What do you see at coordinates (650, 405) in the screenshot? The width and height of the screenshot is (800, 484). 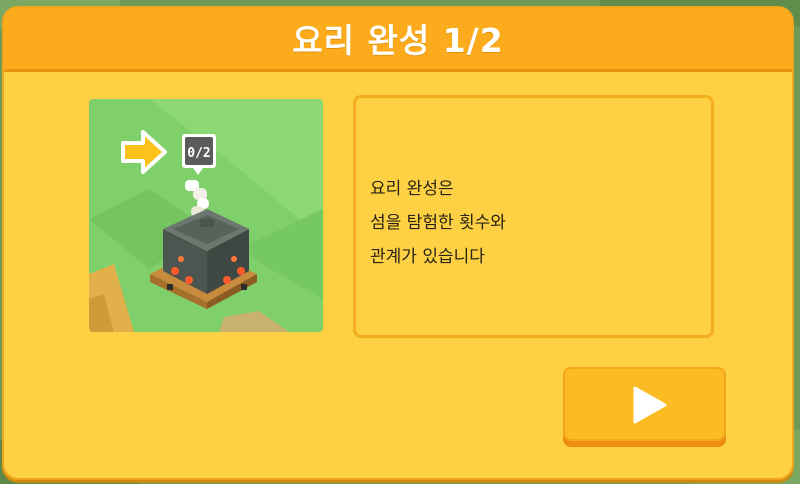 I see `play-icon` at bounding box center [650, 405].